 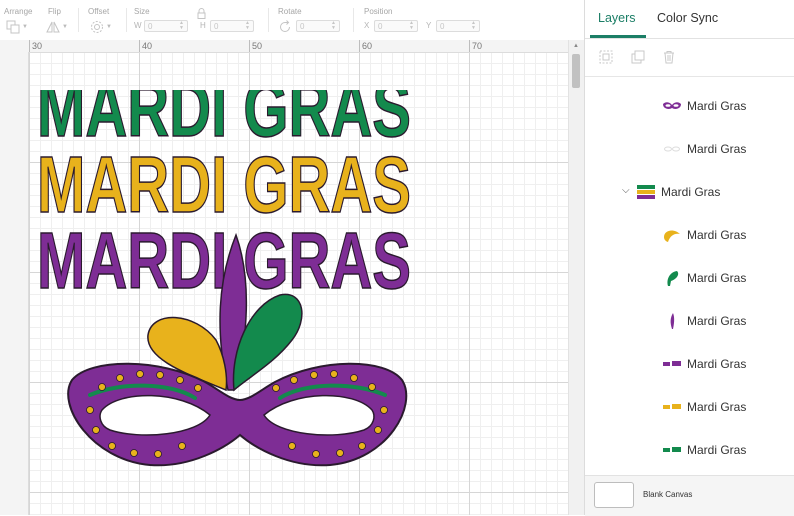 I want to click on ruler-mark: 50, so click(x=257, y=46).